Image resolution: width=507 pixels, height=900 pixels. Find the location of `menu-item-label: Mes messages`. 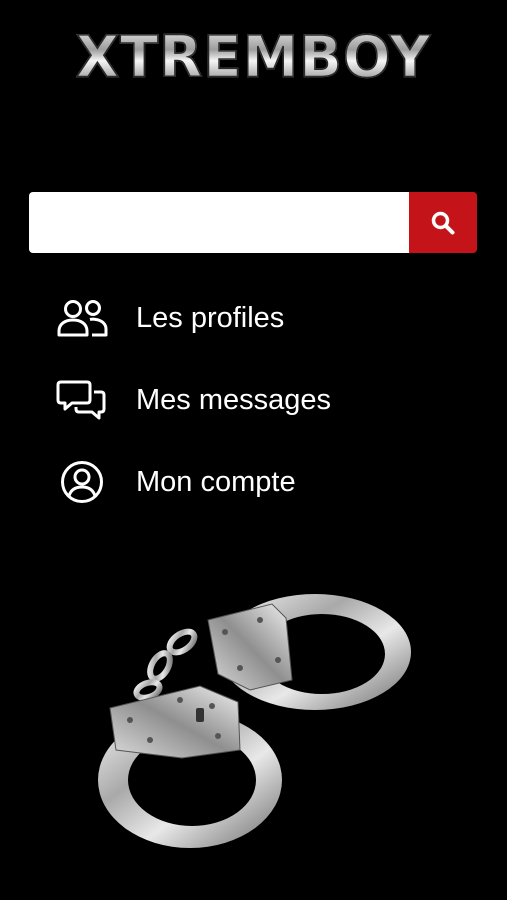

menu-item-label: Mes messages is located at coordinates (234, 399).